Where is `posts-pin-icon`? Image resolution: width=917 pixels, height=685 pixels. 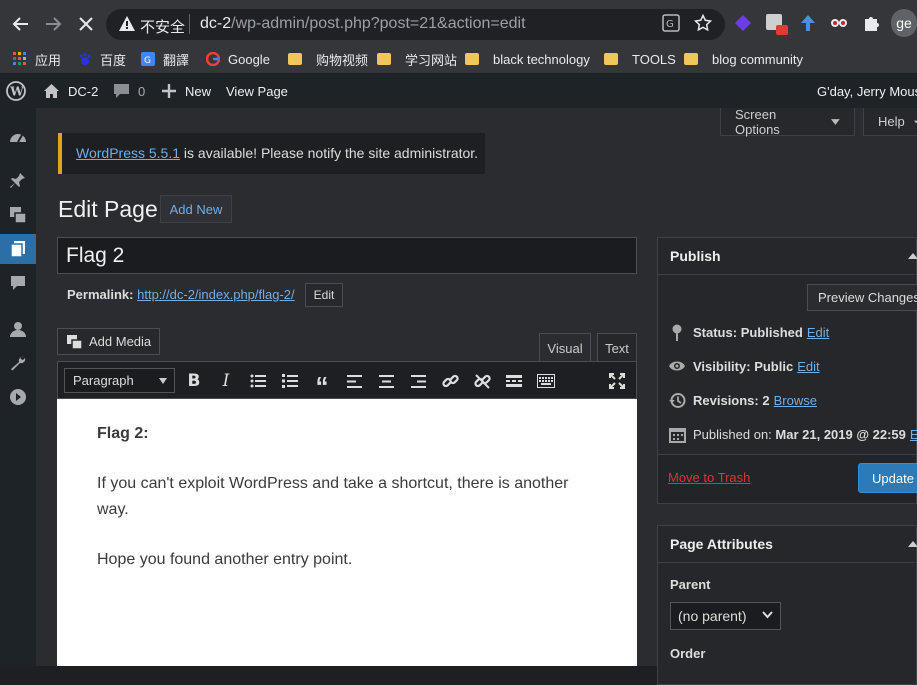
posts-pin-icon is located at coordinates (18, 181).